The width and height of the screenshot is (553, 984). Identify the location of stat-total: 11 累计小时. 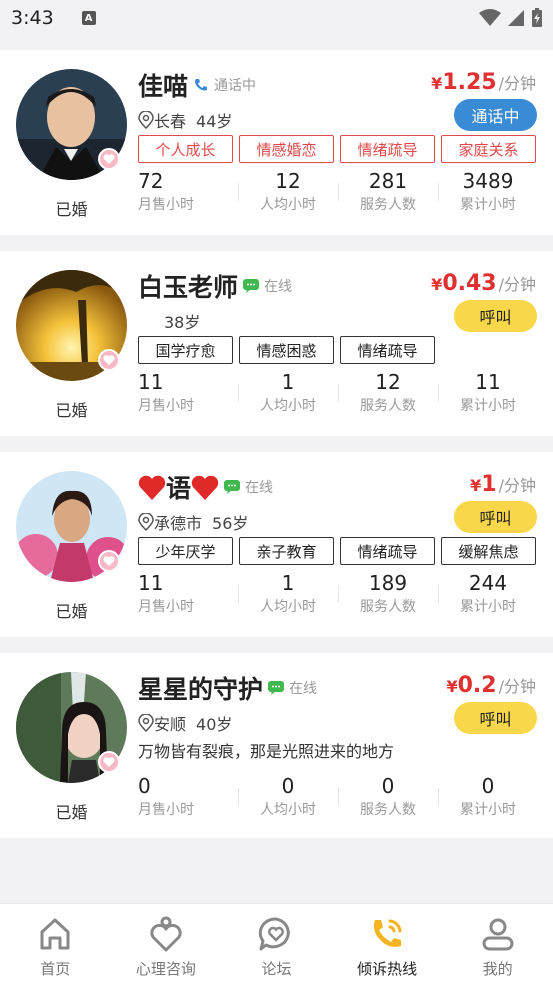
(488, 392).